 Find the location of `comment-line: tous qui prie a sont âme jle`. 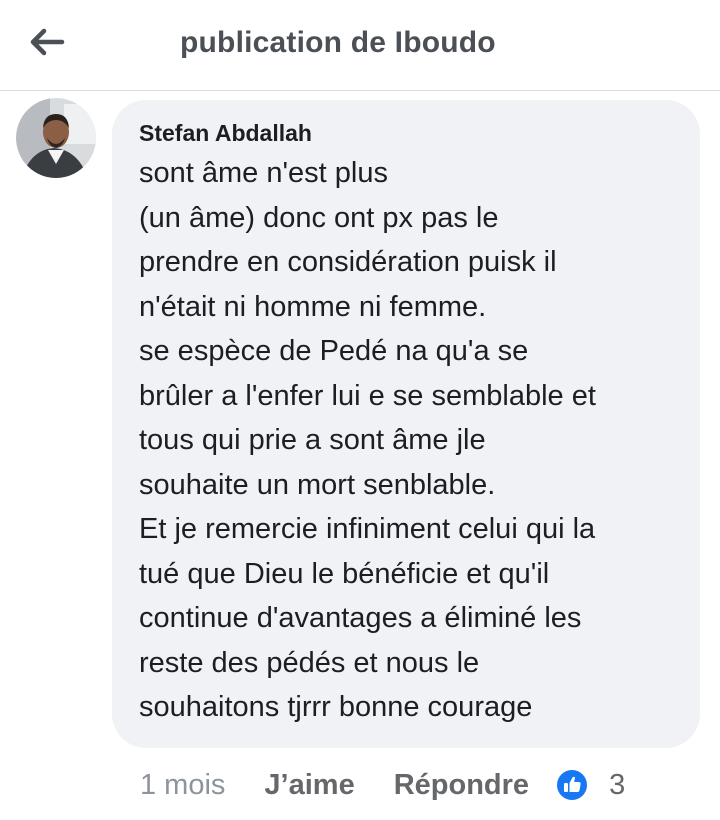

comment-line: tous qui prie a sont âme jle is located at coordinates (312, 440).